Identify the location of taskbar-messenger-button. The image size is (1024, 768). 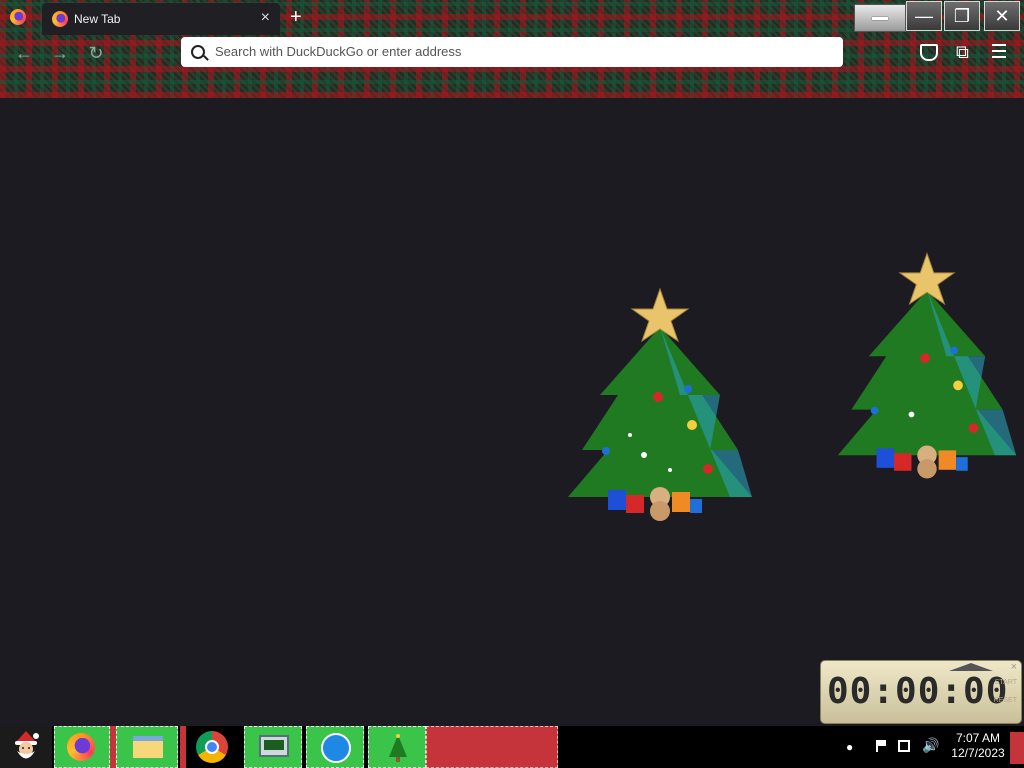
(335, 747).